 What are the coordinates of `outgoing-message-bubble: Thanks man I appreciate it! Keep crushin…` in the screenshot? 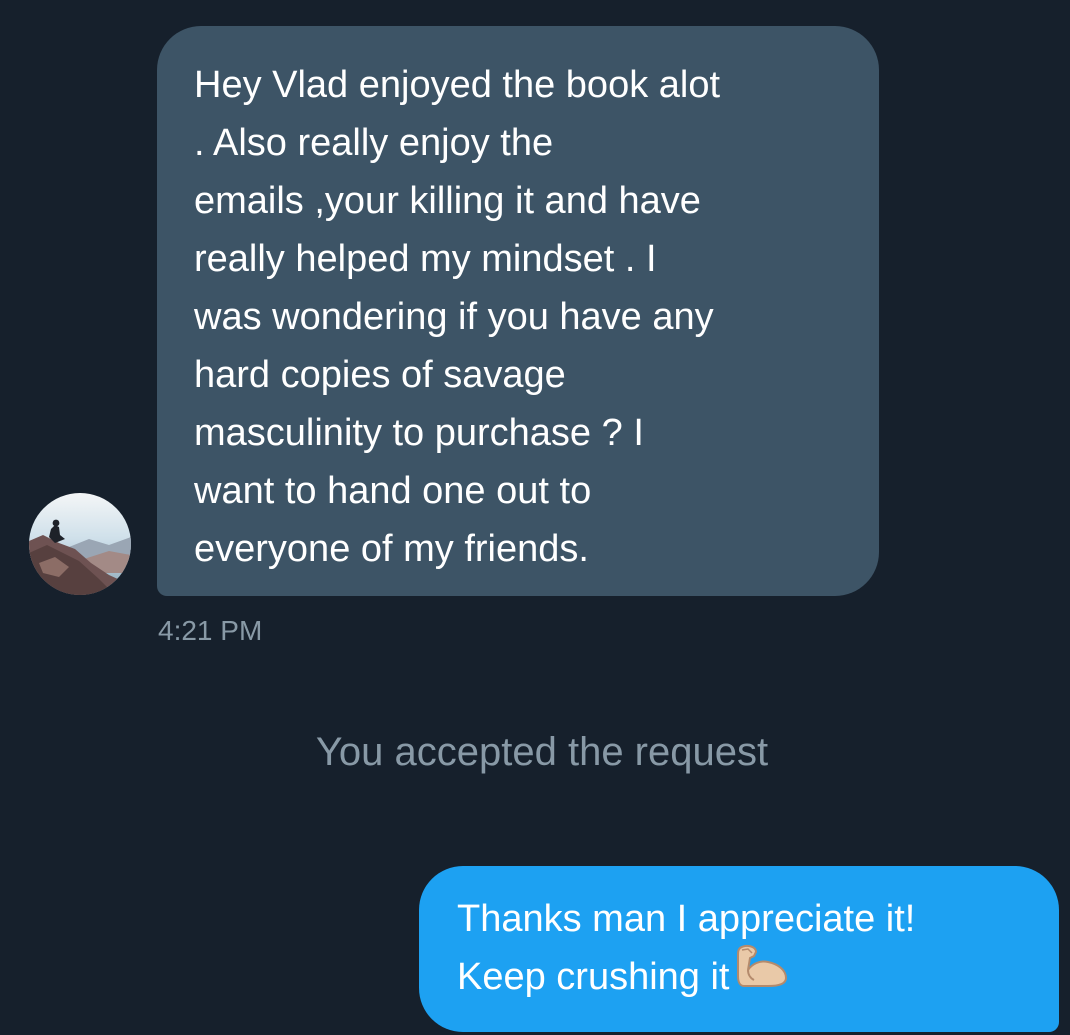 It's located at (739, 949).